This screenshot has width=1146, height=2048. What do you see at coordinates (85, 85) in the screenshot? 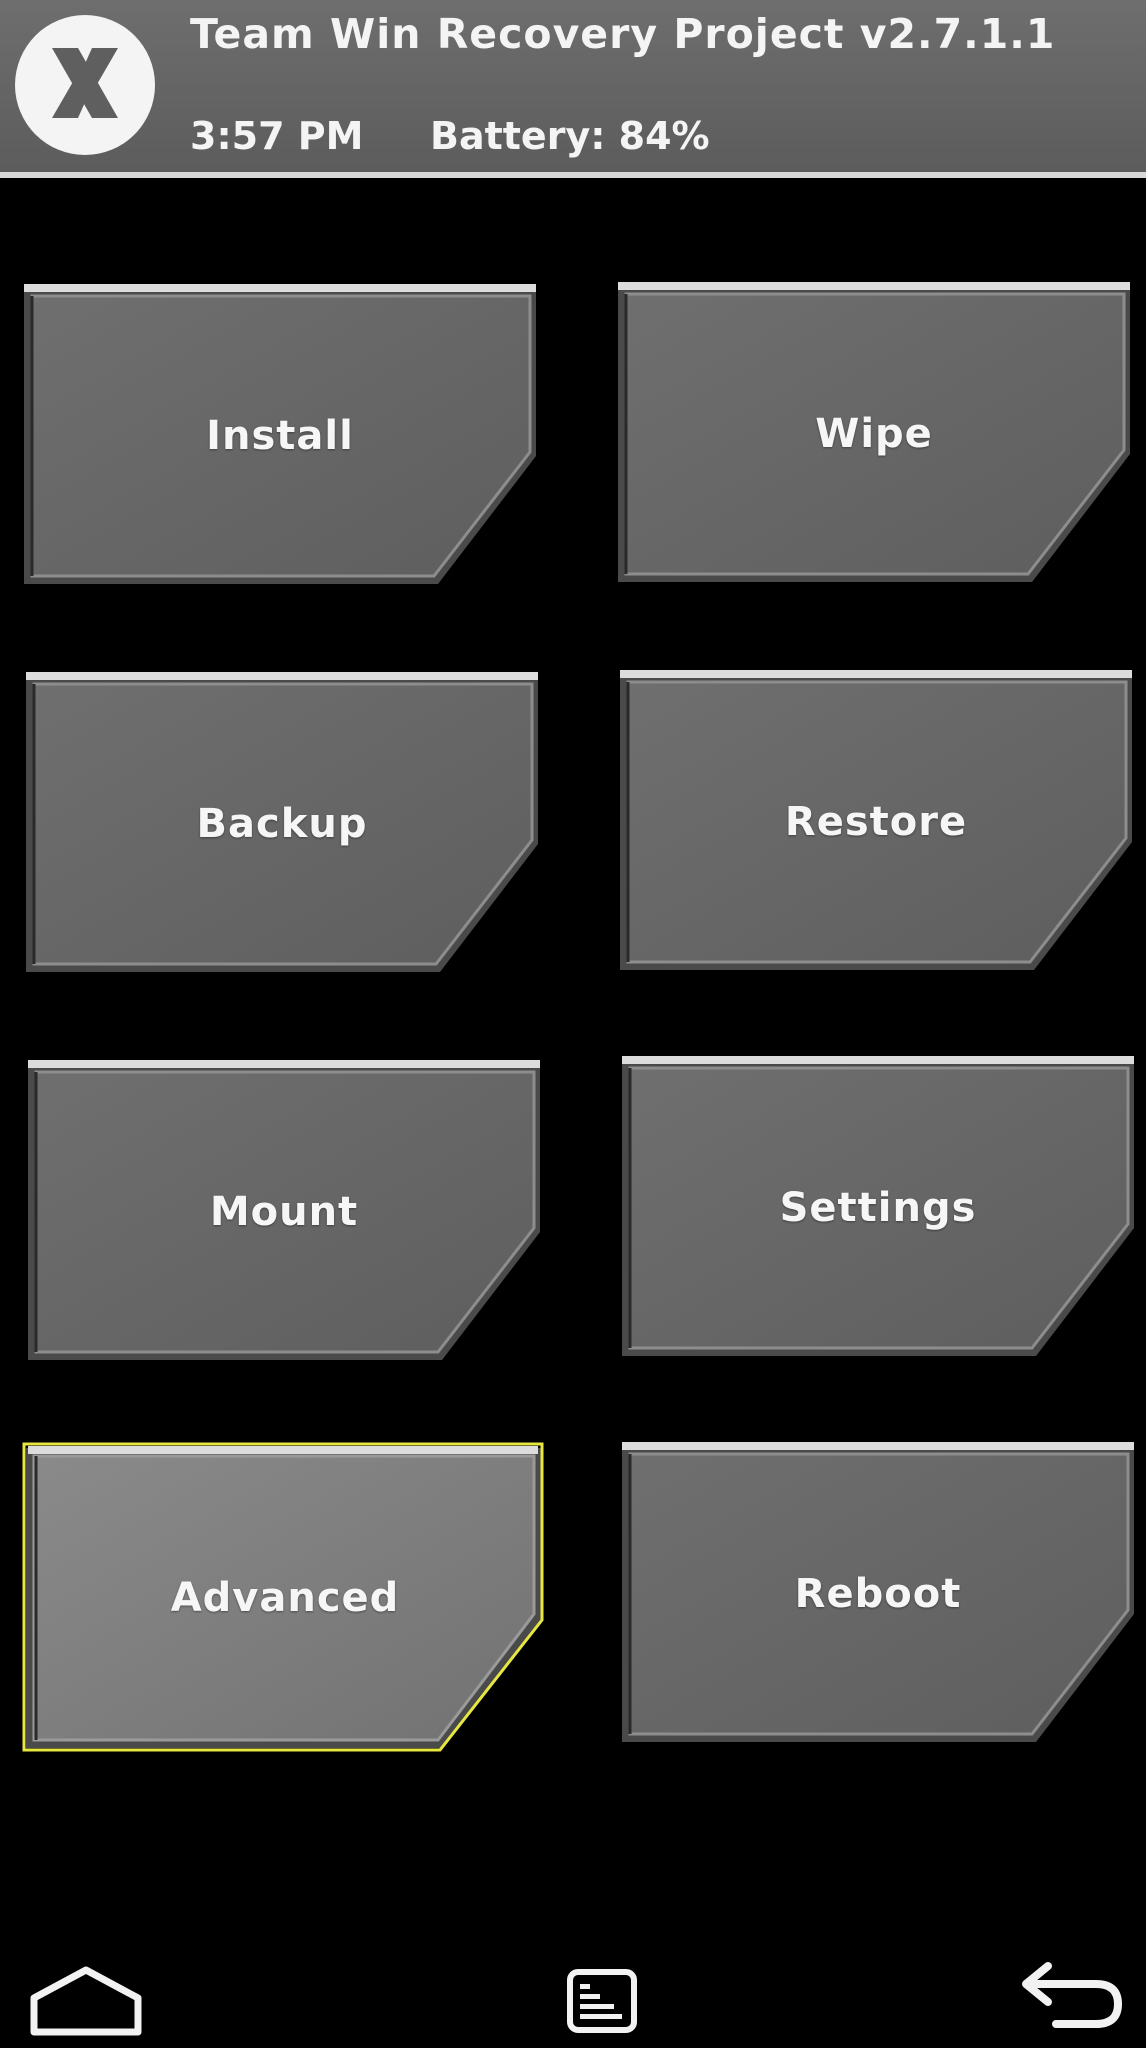
I see `twrp-logo-icon` at bounding box center [85, 85].